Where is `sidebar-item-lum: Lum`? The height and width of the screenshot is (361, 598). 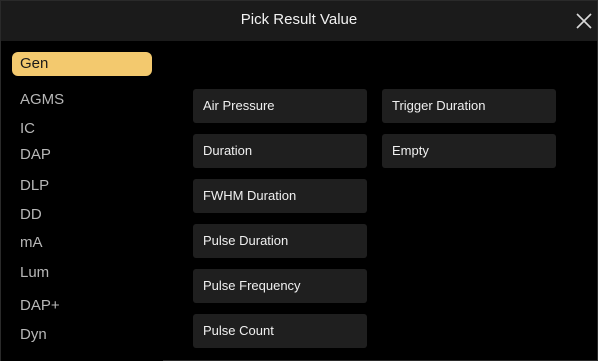
sidebar-item-lum: Lum is located at coordinates (82, 273).